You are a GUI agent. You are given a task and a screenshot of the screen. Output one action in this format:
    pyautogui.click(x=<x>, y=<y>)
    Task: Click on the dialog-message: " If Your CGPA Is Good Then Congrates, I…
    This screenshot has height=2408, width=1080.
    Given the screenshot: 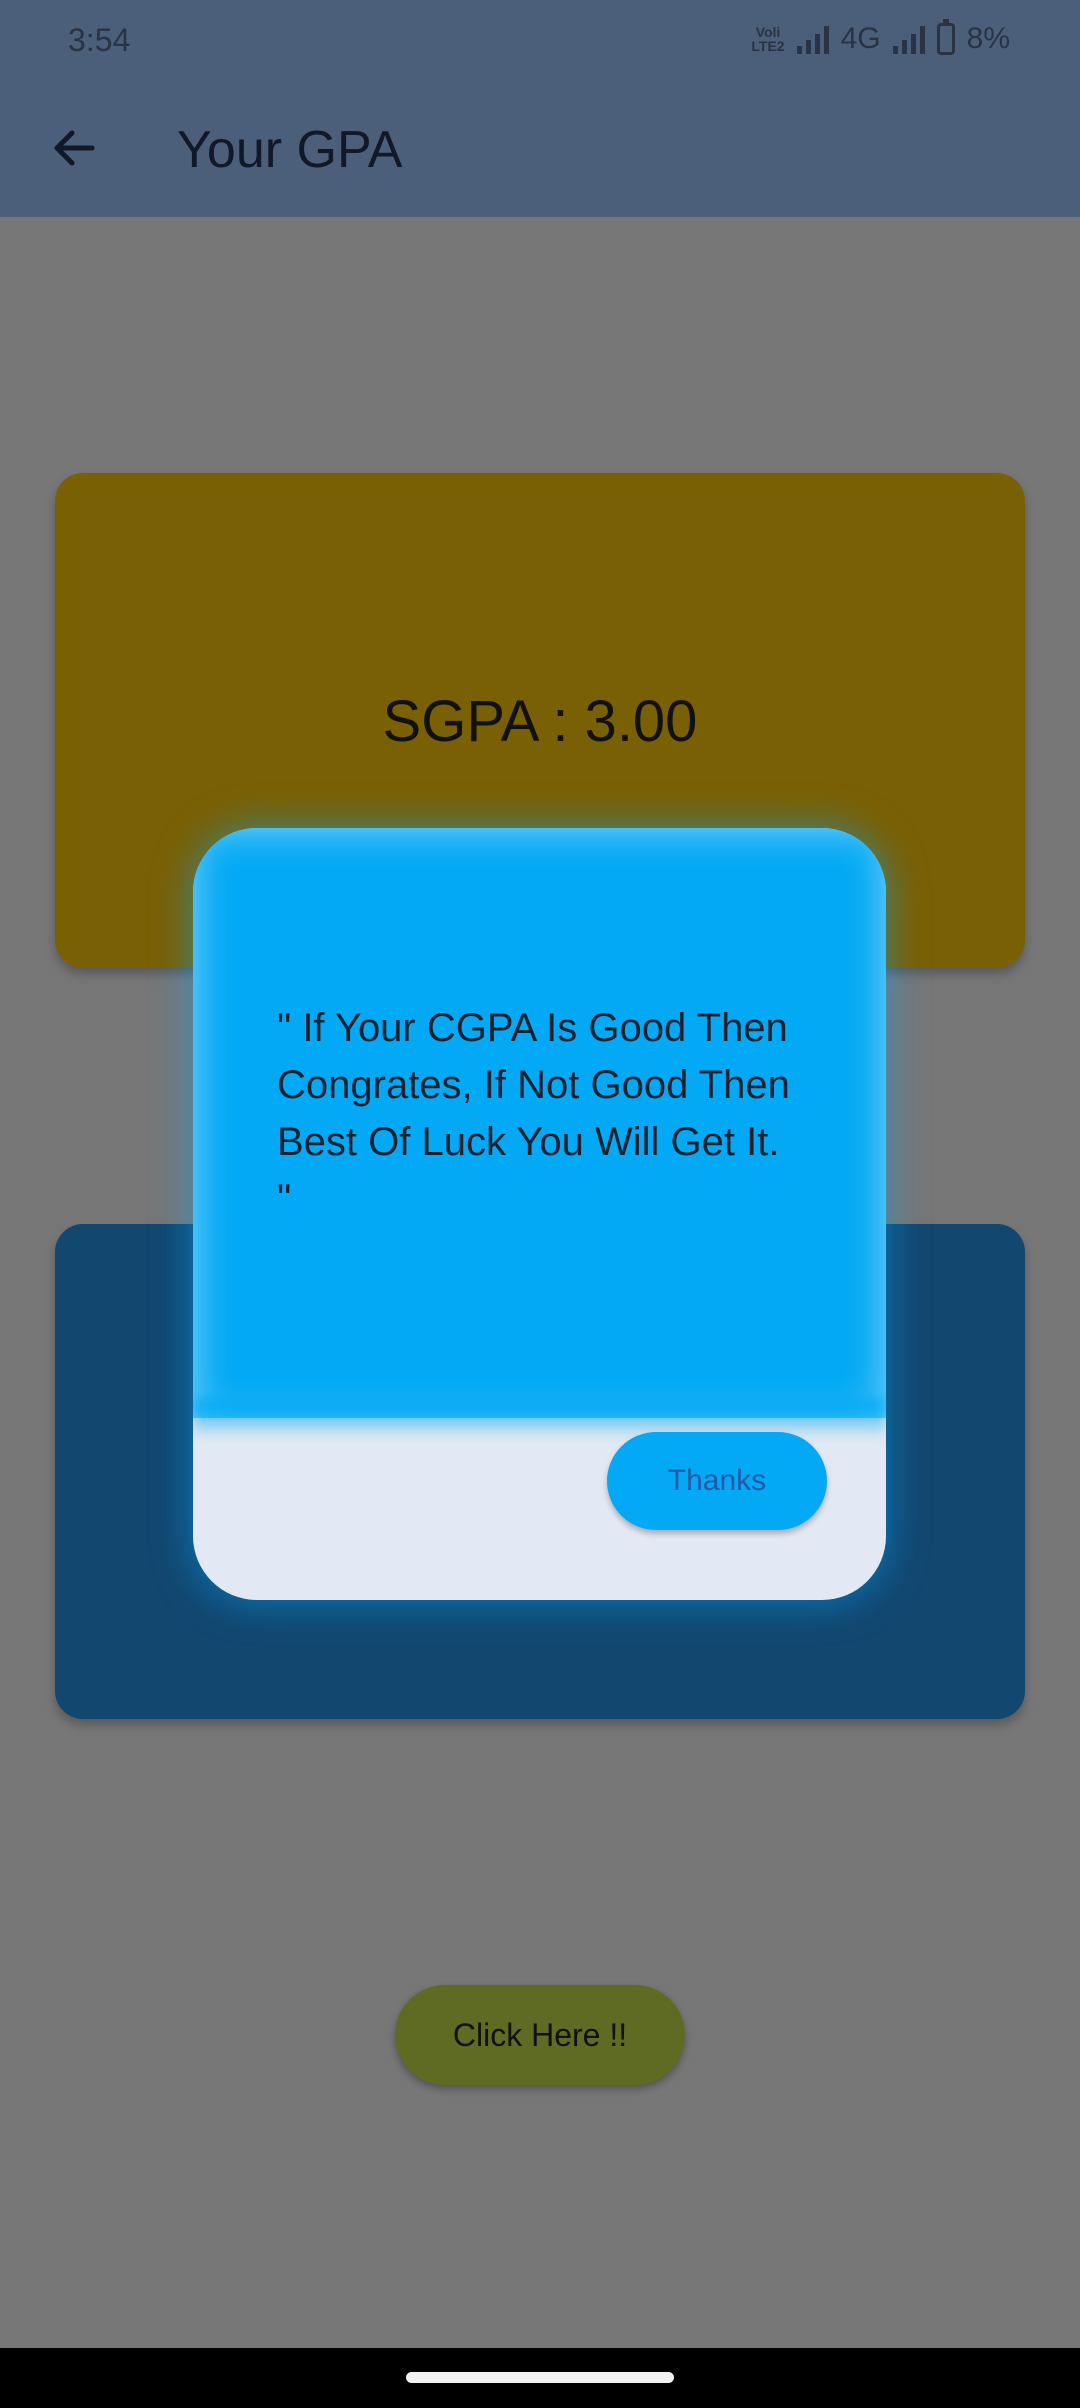 What is the action you would take?
    pyautogui.click(x=533, y=1113)
    